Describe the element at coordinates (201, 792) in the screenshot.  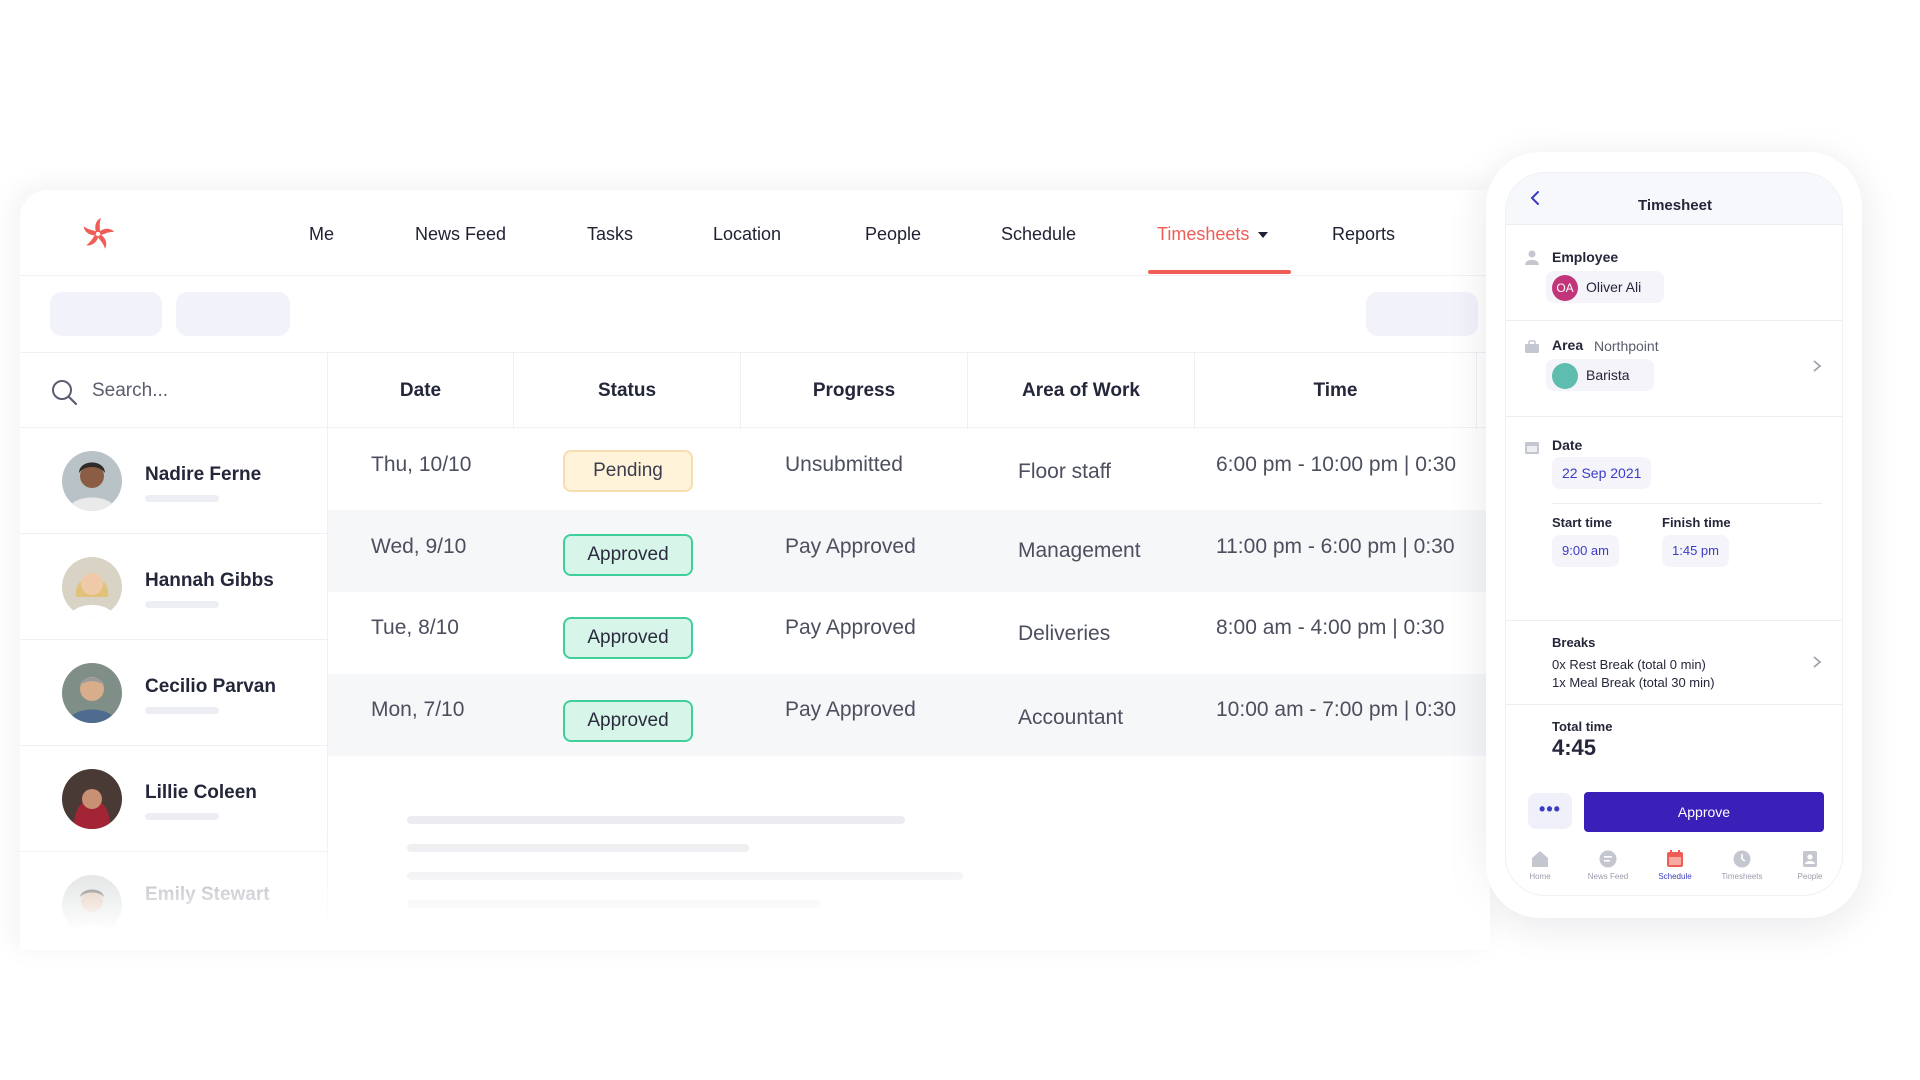
I see `person-name: Lillie Coleen` at that location.